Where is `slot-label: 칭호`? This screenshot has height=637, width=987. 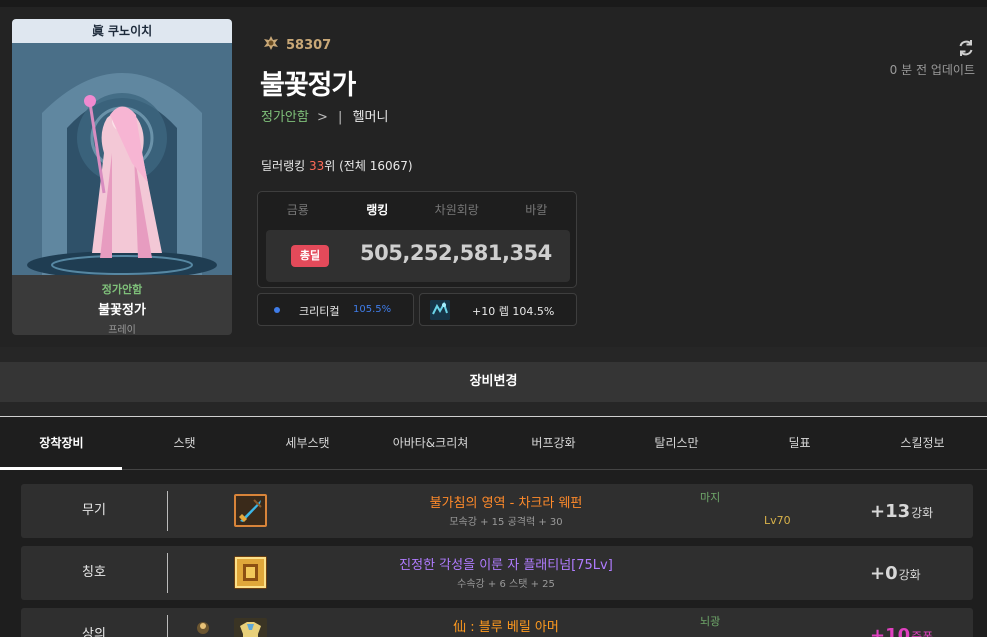
slot-label: 칭호 is located at coordinates (94, 572).